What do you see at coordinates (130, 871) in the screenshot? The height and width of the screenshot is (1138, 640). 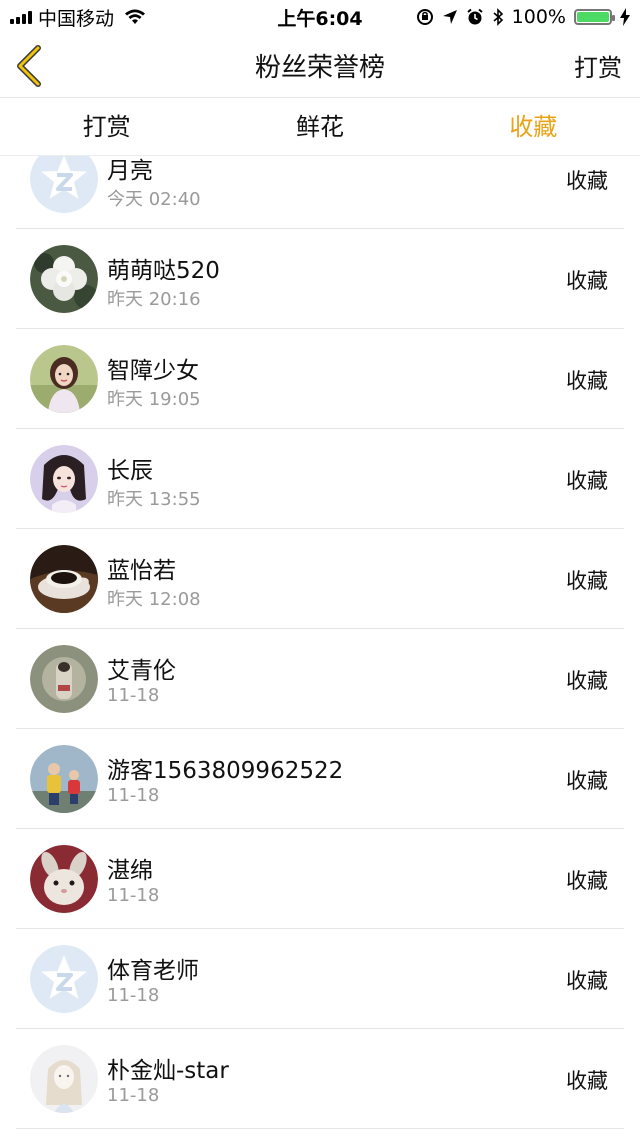 I see `fan-name: 湛绵` at bounding box center [130, 871].